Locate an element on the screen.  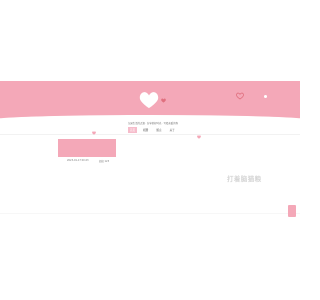
decoration-dot is located at coordinates (265, 96).